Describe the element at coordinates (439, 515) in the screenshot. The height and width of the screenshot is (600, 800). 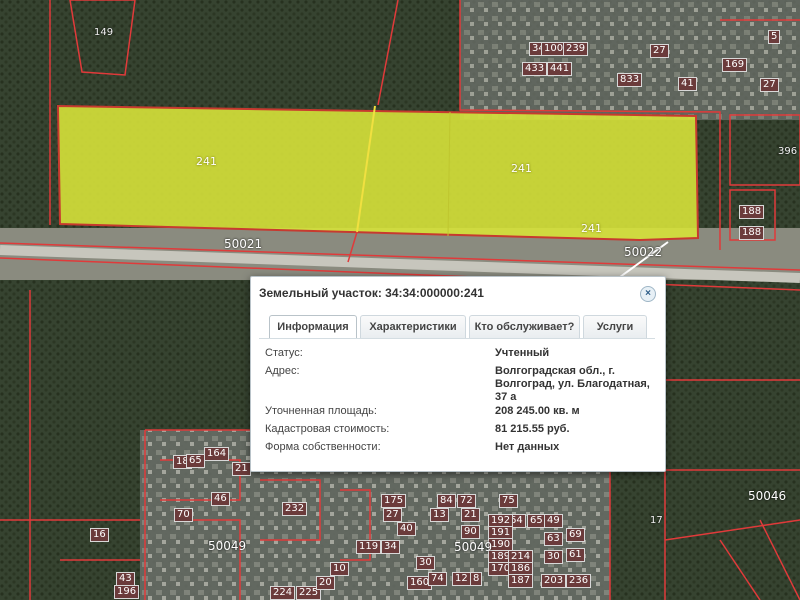
I see `small-parcel-label: 13` at that location.